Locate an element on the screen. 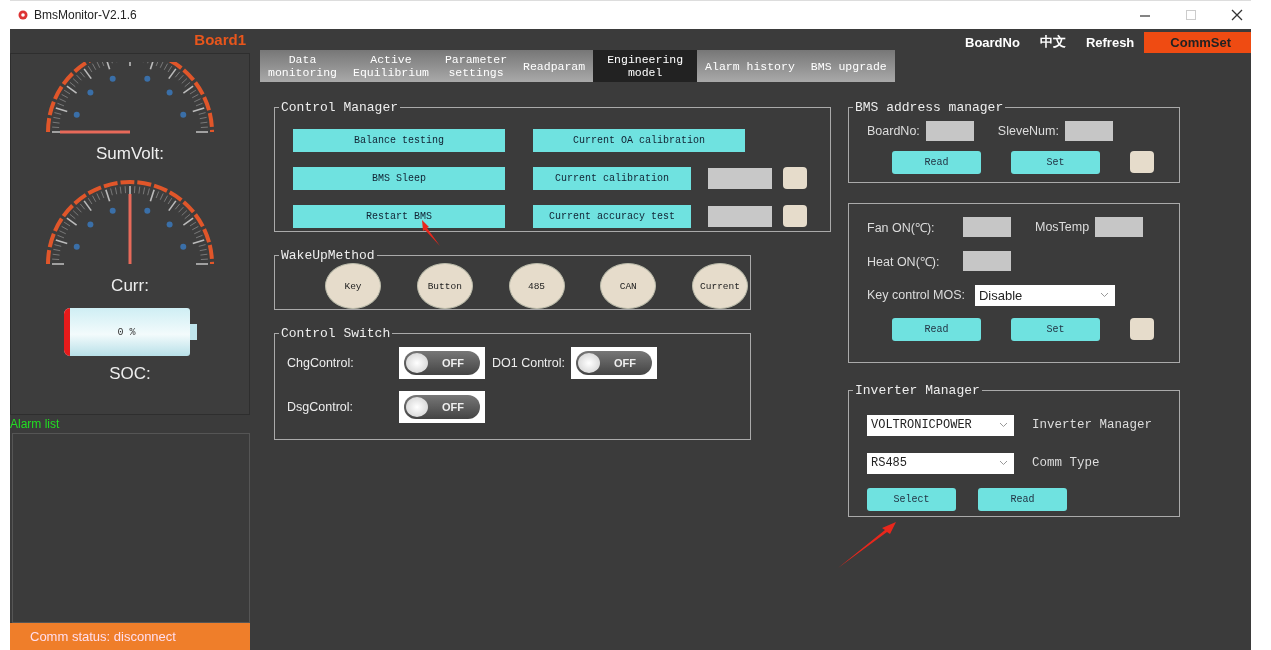 Image resolution: width=1271 pixels, height=650 pixels. gauge-label: SumVolt: is located at coordinates (129, 154).